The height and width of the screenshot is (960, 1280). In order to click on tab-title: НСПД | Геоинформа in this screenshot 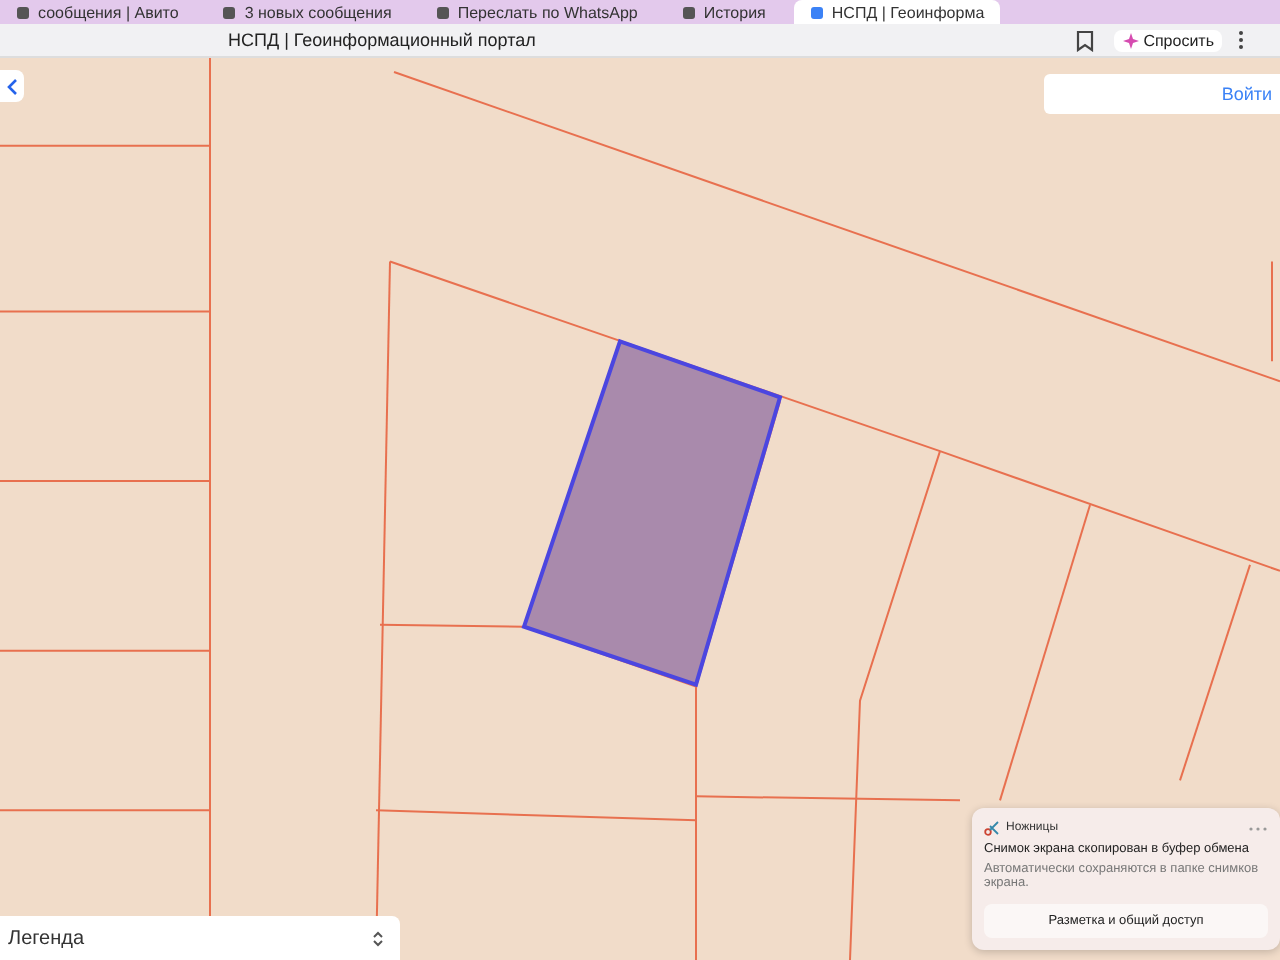, I will do `click(908, 12)`.